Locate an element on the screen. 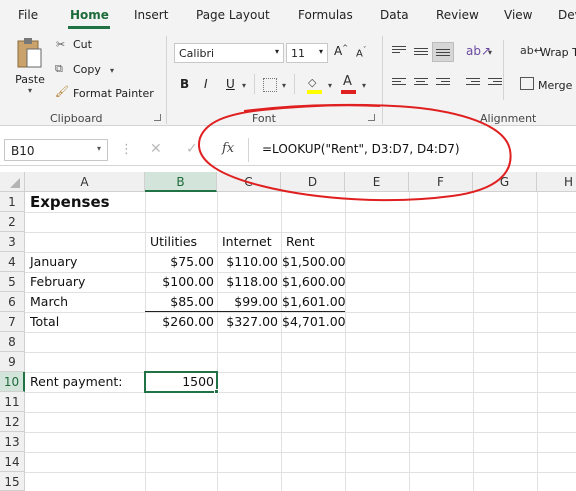 The image size is (576, 491). annotation-circle is located at coordinates (354, 152).